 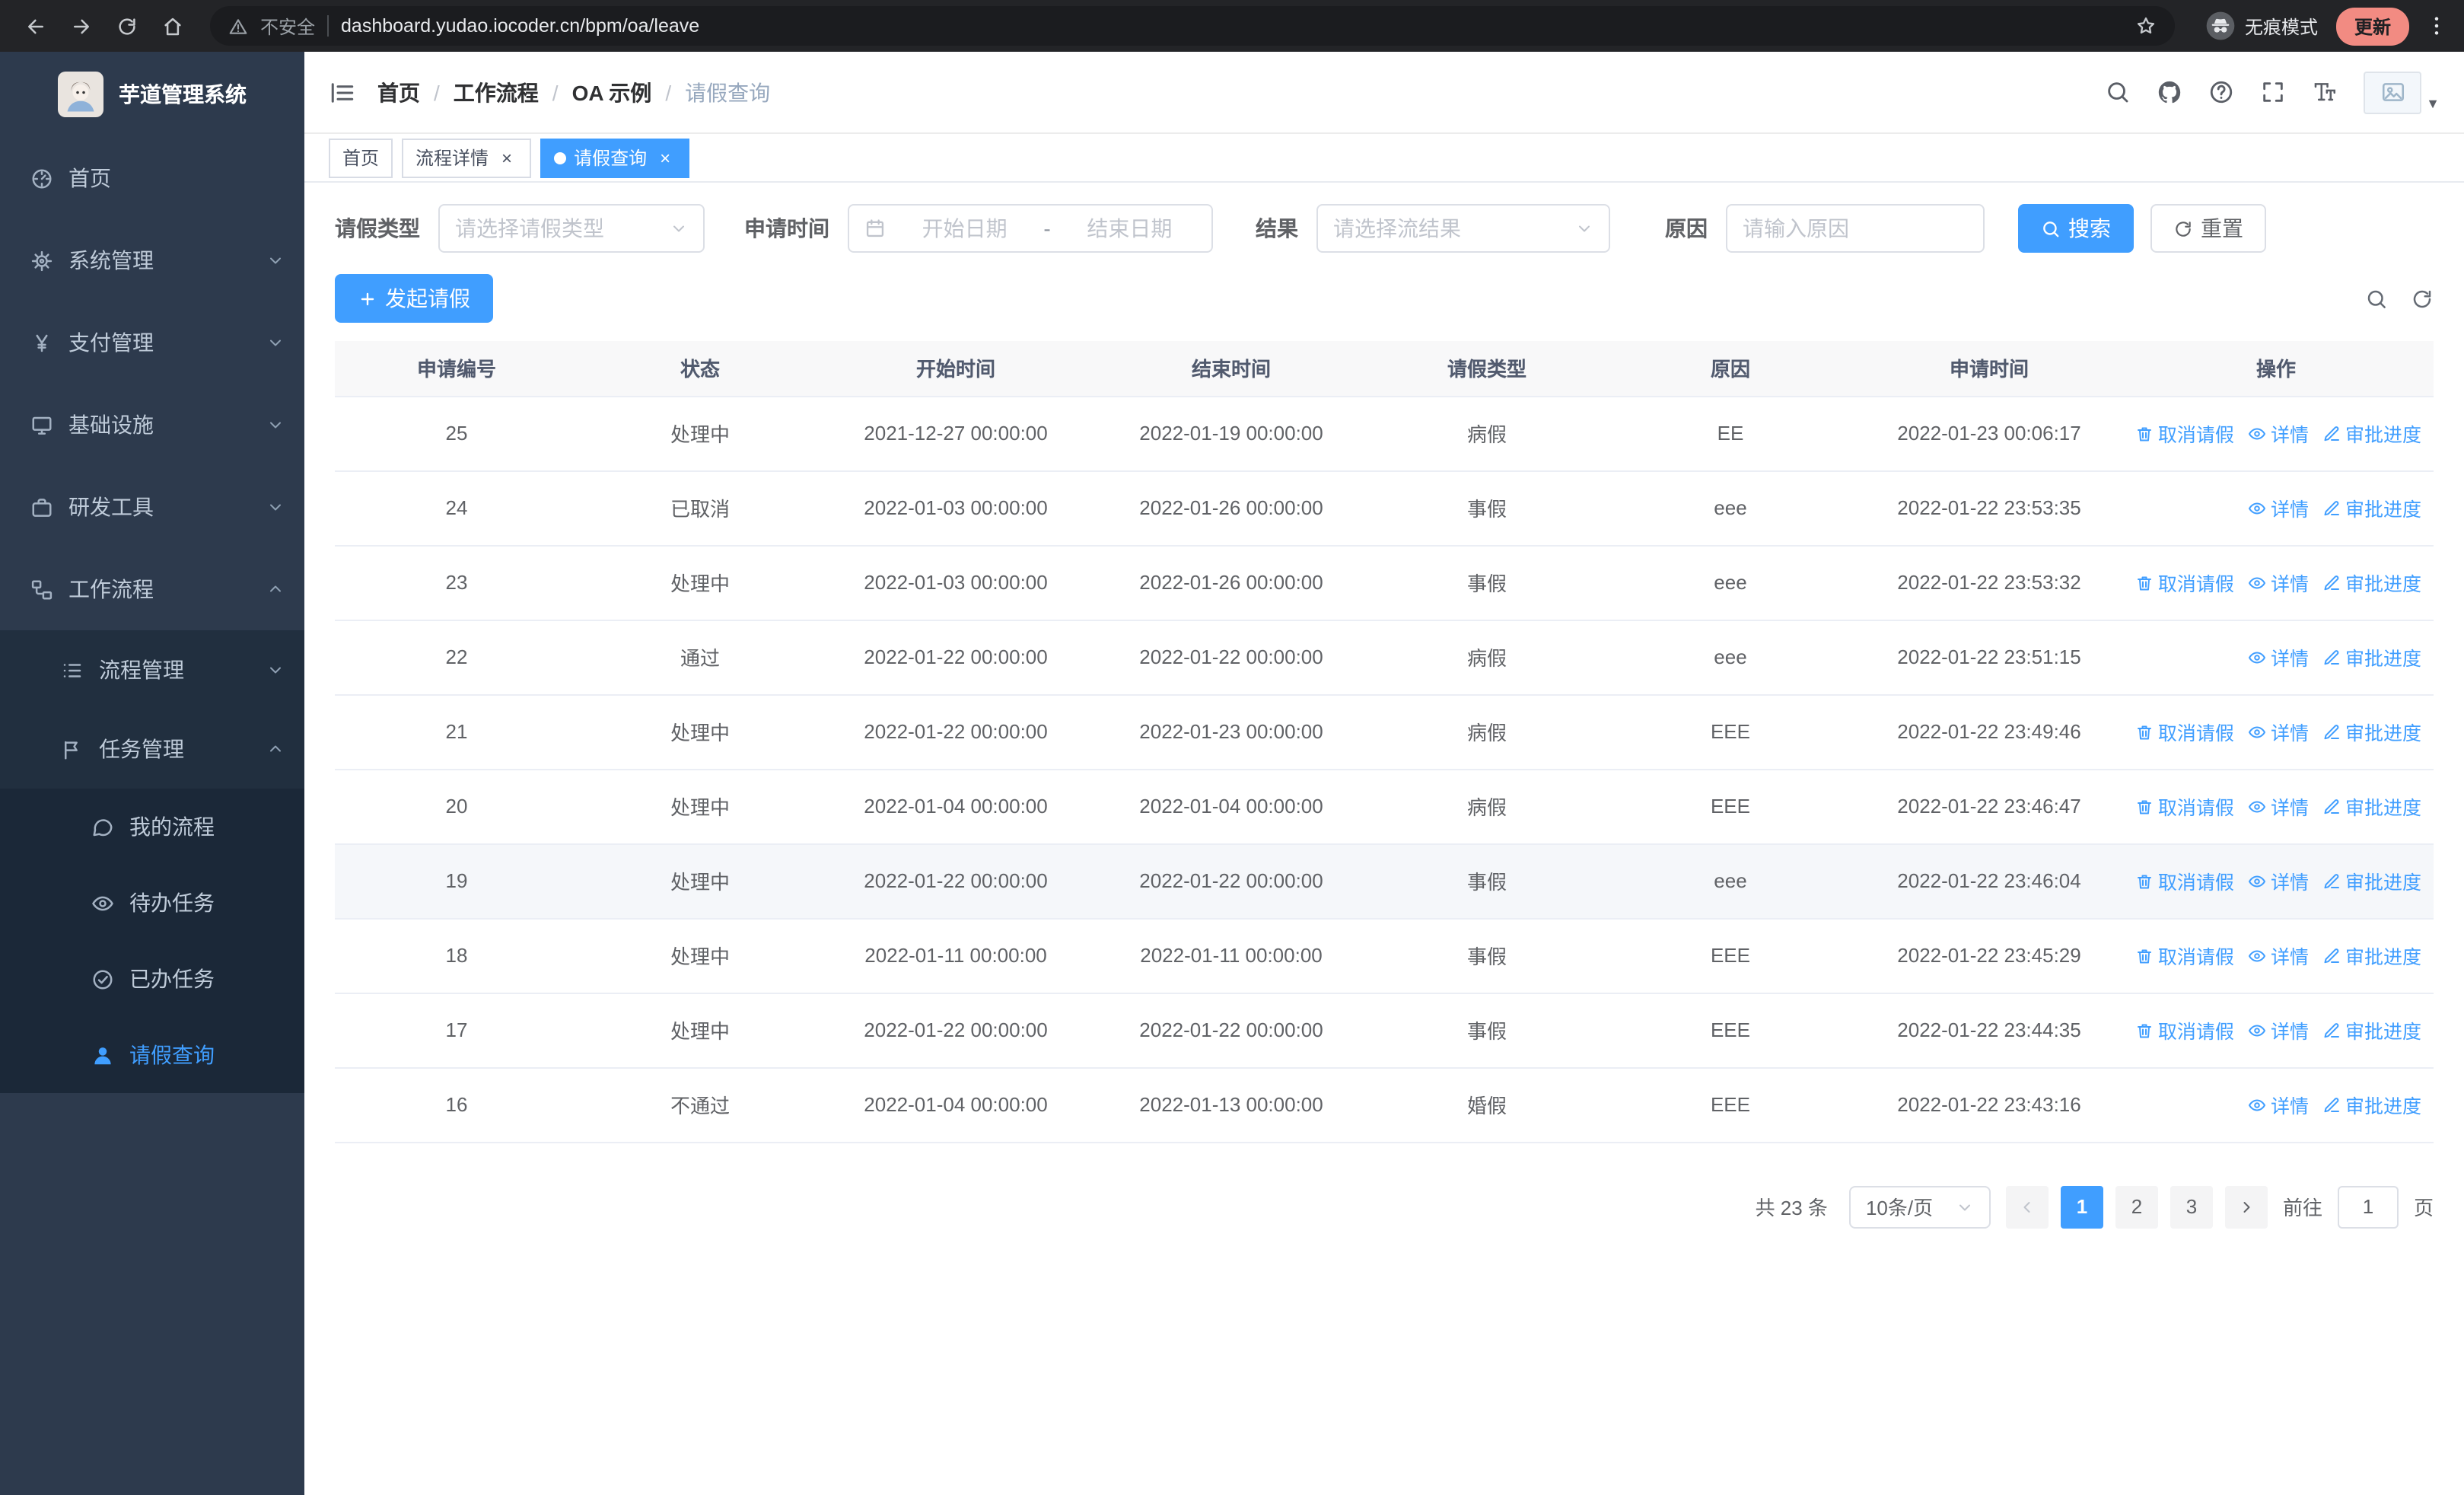 What do you see at coordinates (2368, 1207) in the screenshot?
I see `goto-page-input` at bounding box center [2368, 1207].